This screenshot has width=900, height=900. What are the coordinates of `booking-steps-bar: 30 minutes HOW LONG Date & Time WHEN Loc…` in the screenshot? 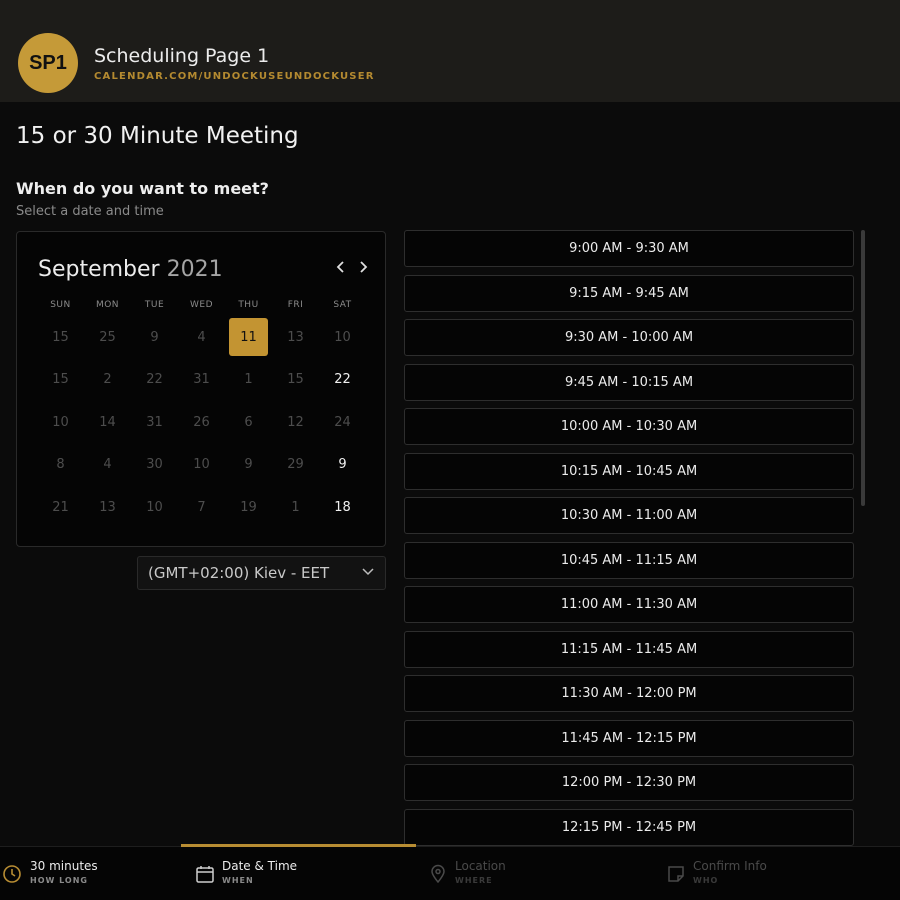 It's located at (450, 872).